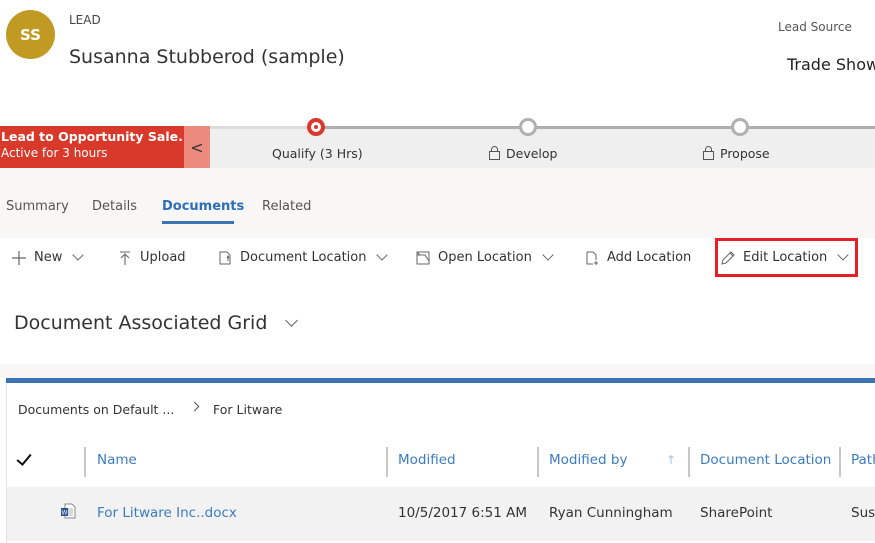 This screenshot has height=543, width=875. I want to click on upload-icon, so click(125, 257).